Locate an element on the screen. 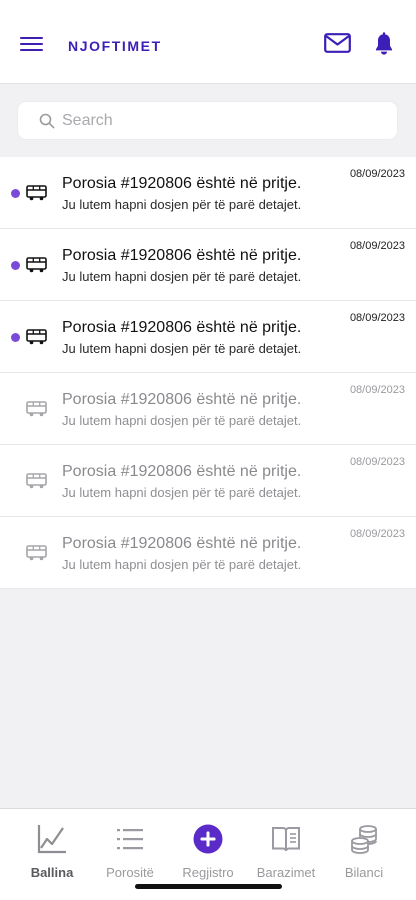  nav-label: Ballina is located at coordinates (52, 872).